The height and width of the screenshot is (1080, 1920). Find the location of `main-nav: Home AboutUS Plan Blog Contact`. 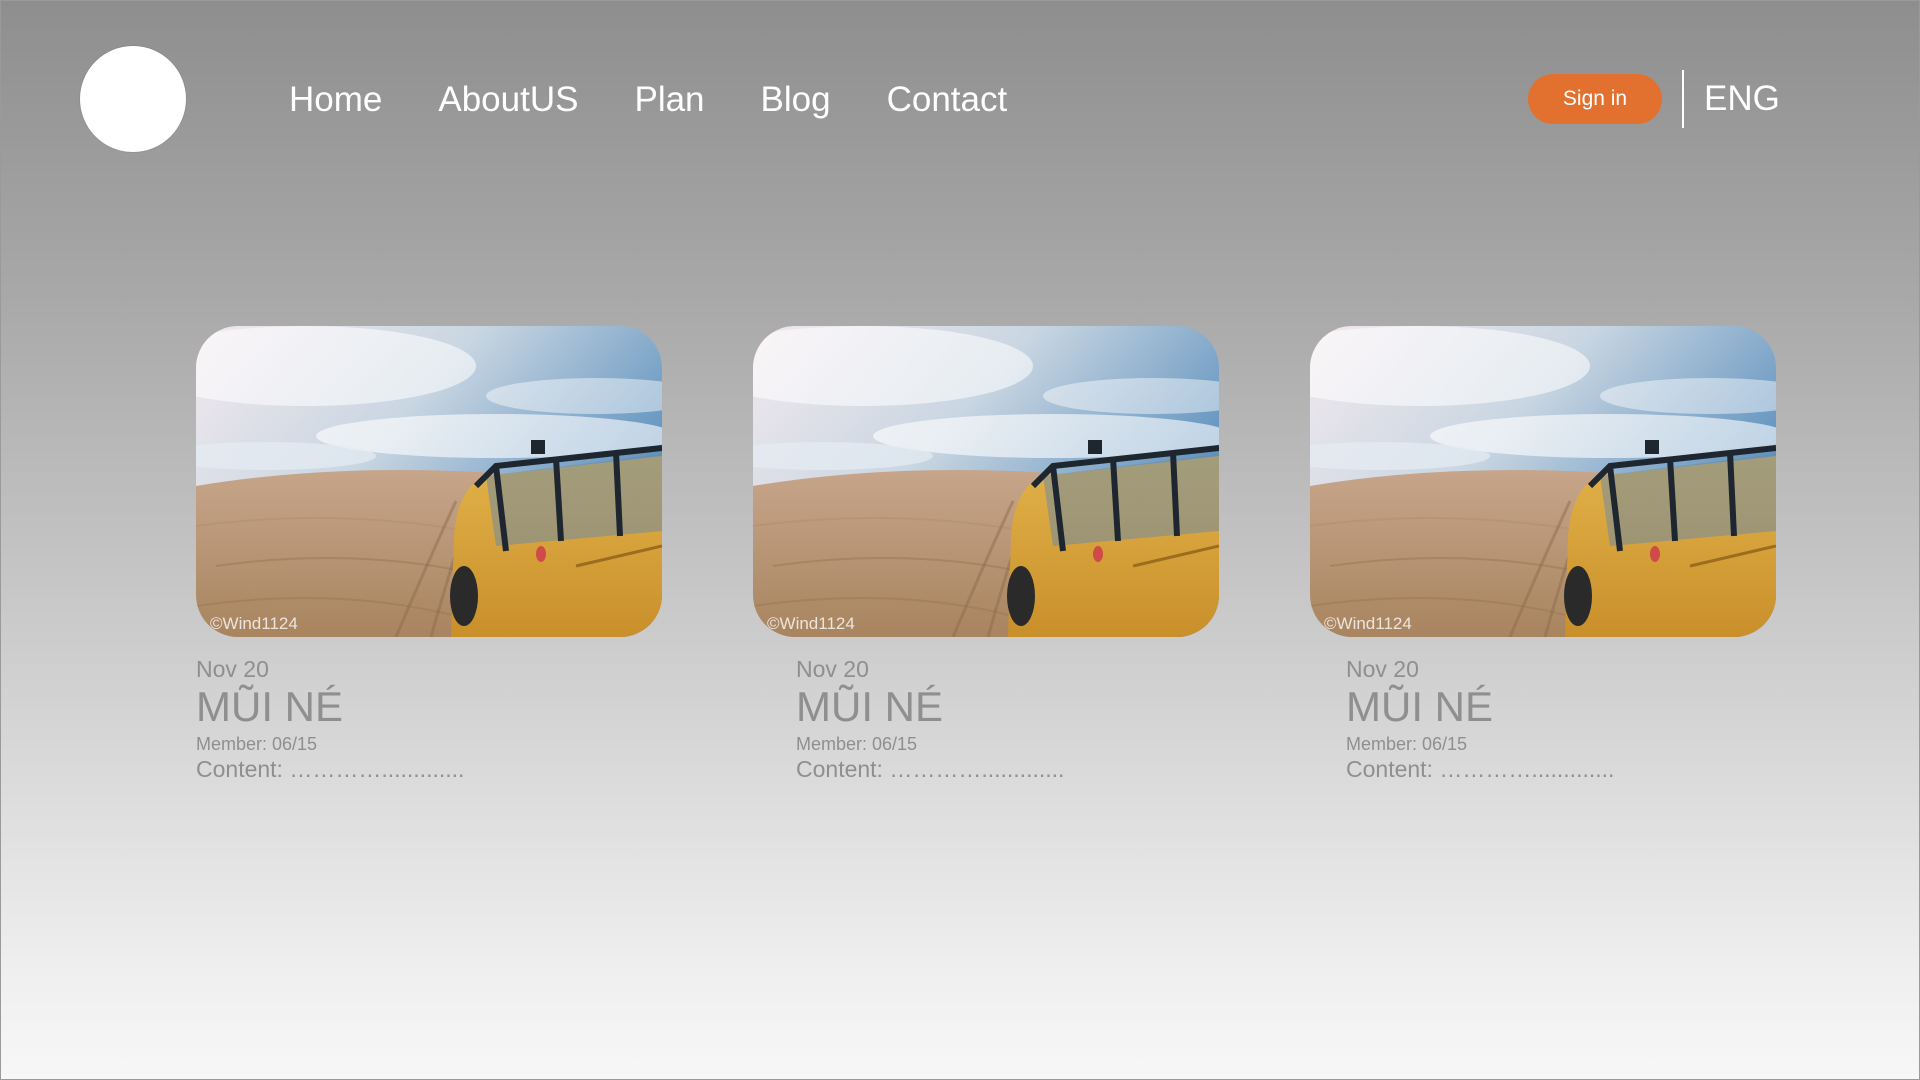

main-nav: Home AboutUS Plan Blog Contact is located at coordinates (676, 100).